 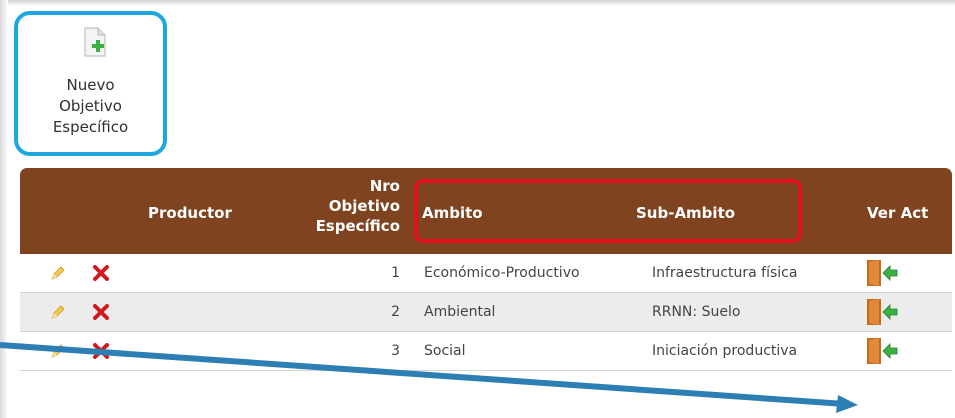 I want to click on cell-sub-ambito: RRNN: Suelo, so click(x=696, y=312).